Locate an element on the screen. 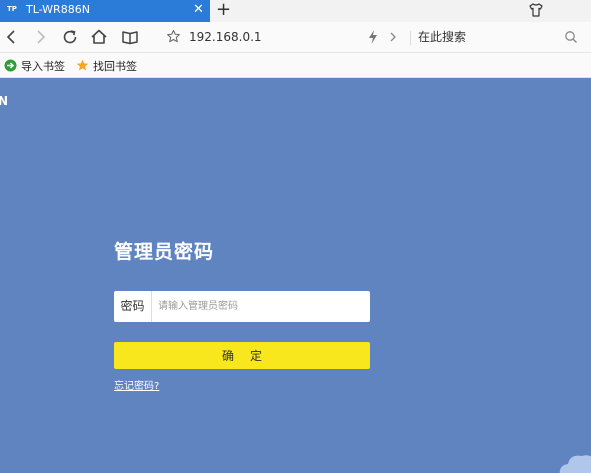 This screenshot has width=591, height=473. password-label: 密码 is located at coordinates (133, 306).